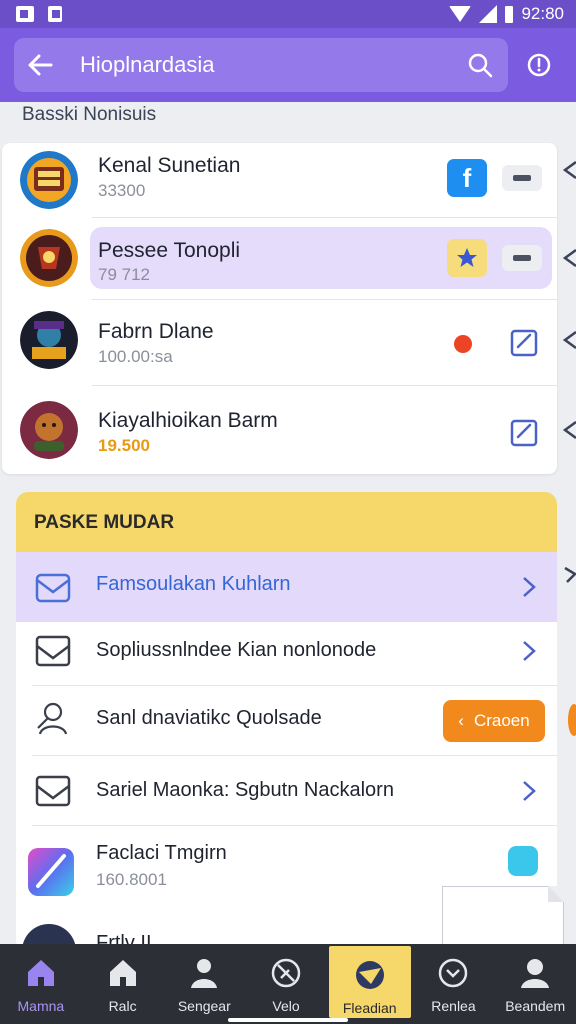 This screenshot has width=576, height=1024. What do you see at coordinates (124, 274) in the screenshot?
I see `contact-sub: 79 712` at bounding box center [124, 274].